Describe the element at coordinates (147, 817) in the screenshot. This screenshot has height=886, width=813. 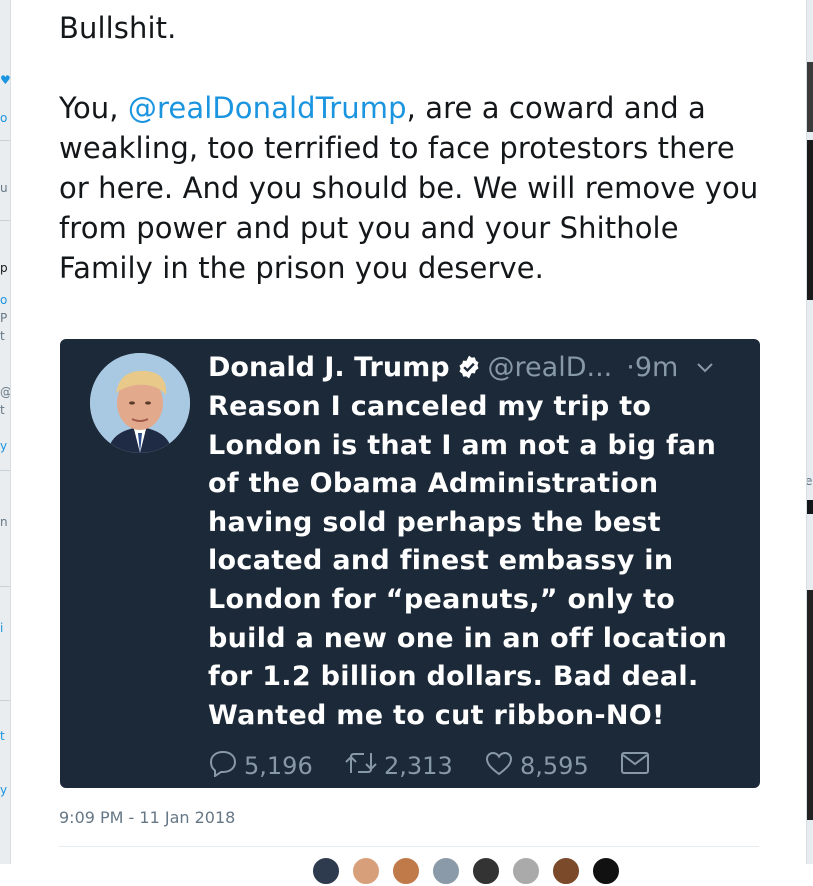
I see `tweet-timestamp: 9:09 PM - 11 Jan 2018` at that location.